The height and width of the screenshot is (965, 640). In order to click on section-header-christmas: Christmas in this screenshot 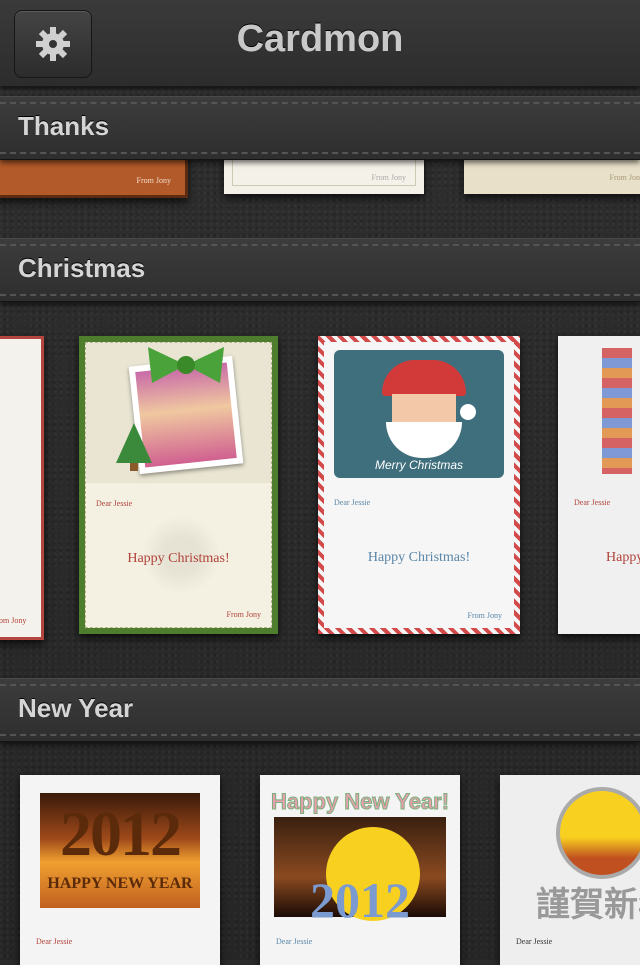, I will do `click(320, 270)`.